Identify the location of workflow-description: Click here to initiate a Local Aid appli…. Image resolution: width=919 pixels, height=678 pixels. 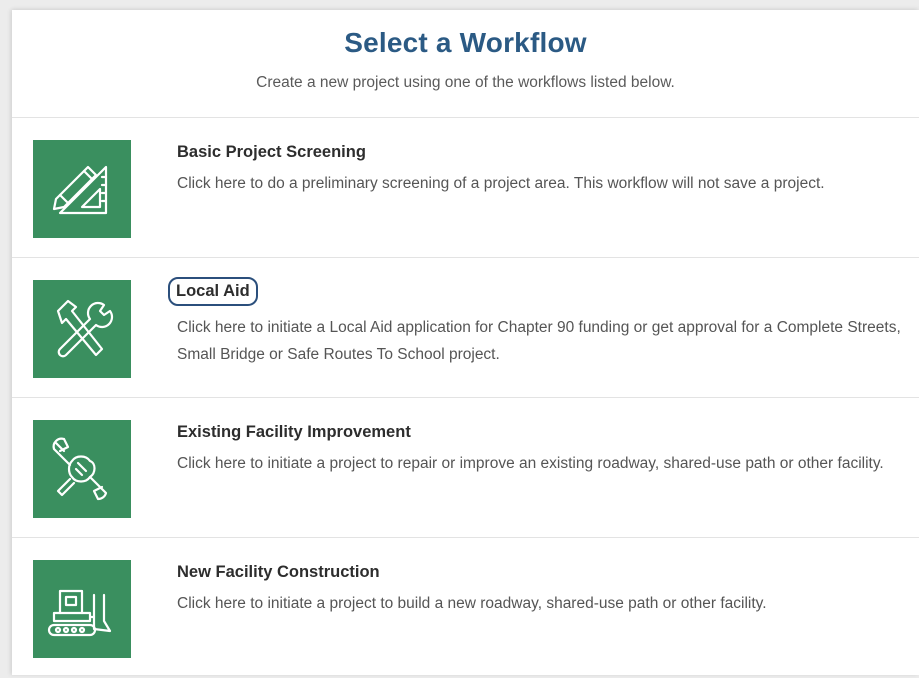
(539, 341).